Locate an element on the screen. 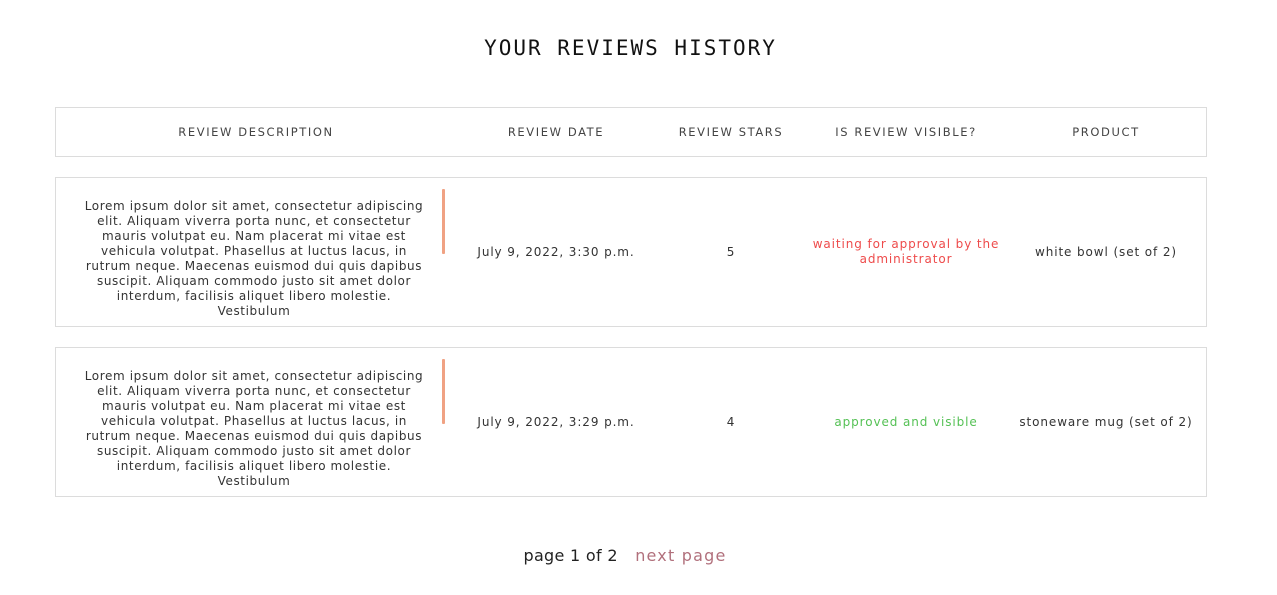 This screenshot has height=595, width=1277. review-stars: 5 is located at coordinates (731, 251).